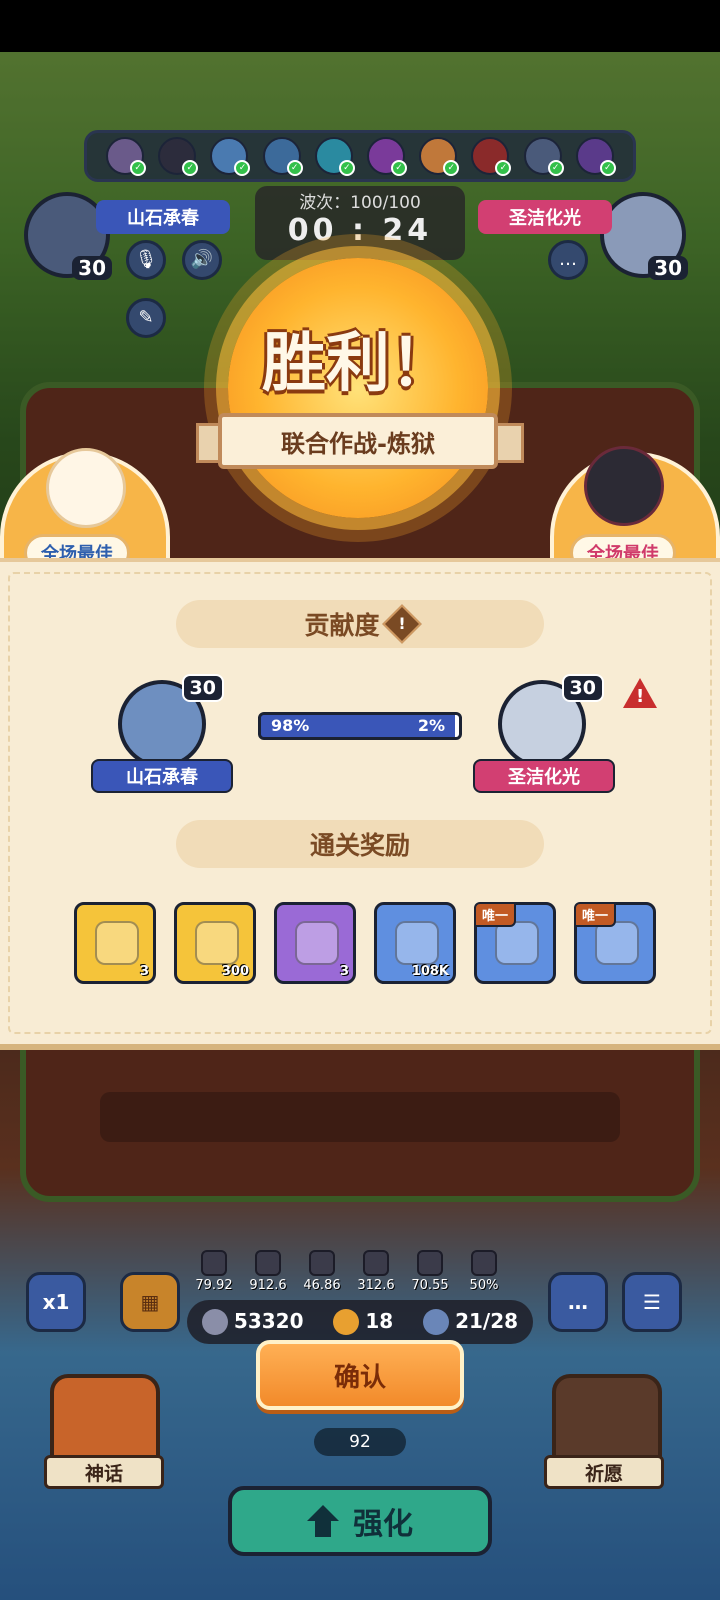 The height and width of the screenshot is (1600, 720). What do you see at coordinates (436, 1322) in the screenshot?
I see `hero-slot-icon` at bounding box center [436, 1322].